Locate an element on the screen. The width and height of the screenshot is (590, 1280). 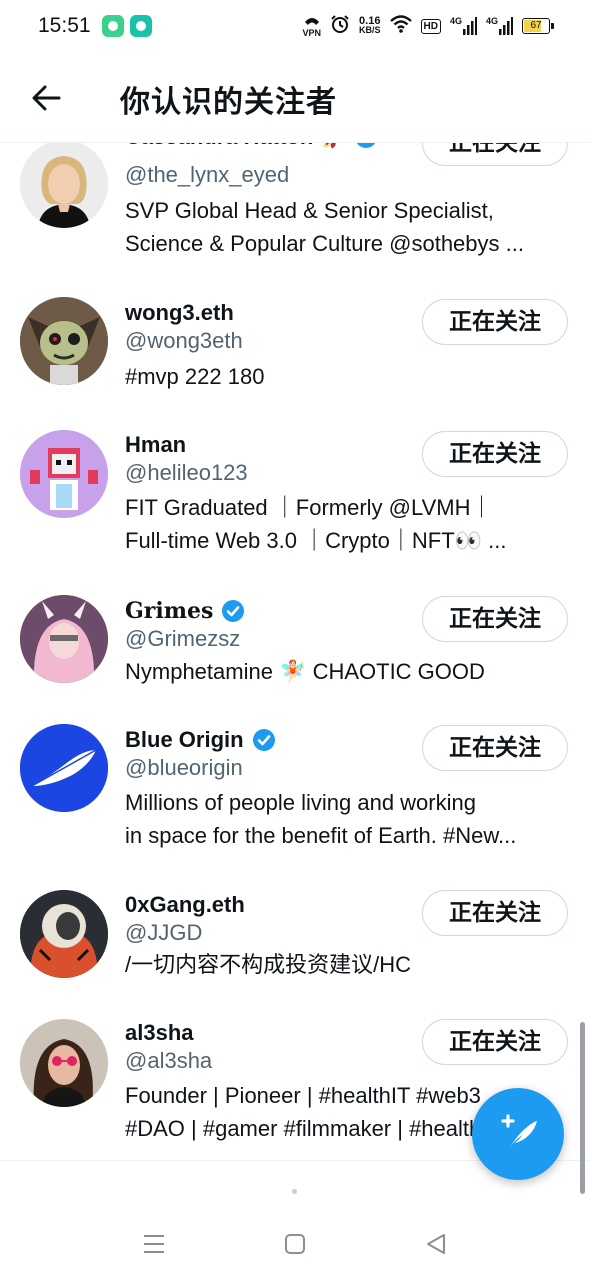
system-nav-bar is located at coordinates (295, 1242).